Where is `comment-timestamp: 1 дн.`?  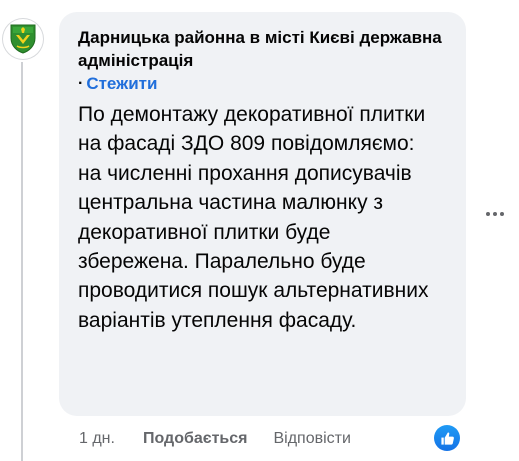
comment-timestamp: 1 дн. is located at coordinates (97, 439).